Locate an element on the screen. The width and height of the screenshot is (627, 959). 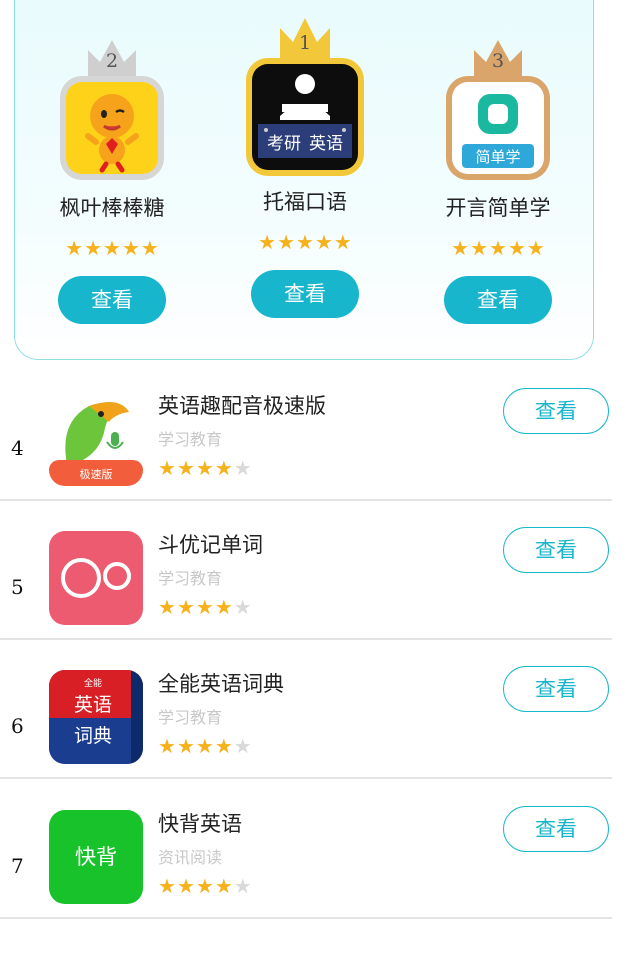
app-icon: 全能 英语 词典 is located at coordinates (96, 717).